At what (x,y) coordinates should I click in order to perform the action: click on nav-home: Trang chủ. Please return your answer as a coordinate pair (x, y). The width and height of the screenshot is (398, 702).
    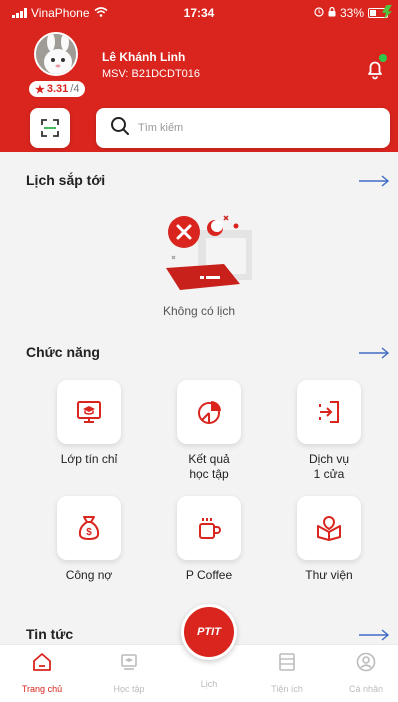
    Looking at the image, I should click on (42, 672).